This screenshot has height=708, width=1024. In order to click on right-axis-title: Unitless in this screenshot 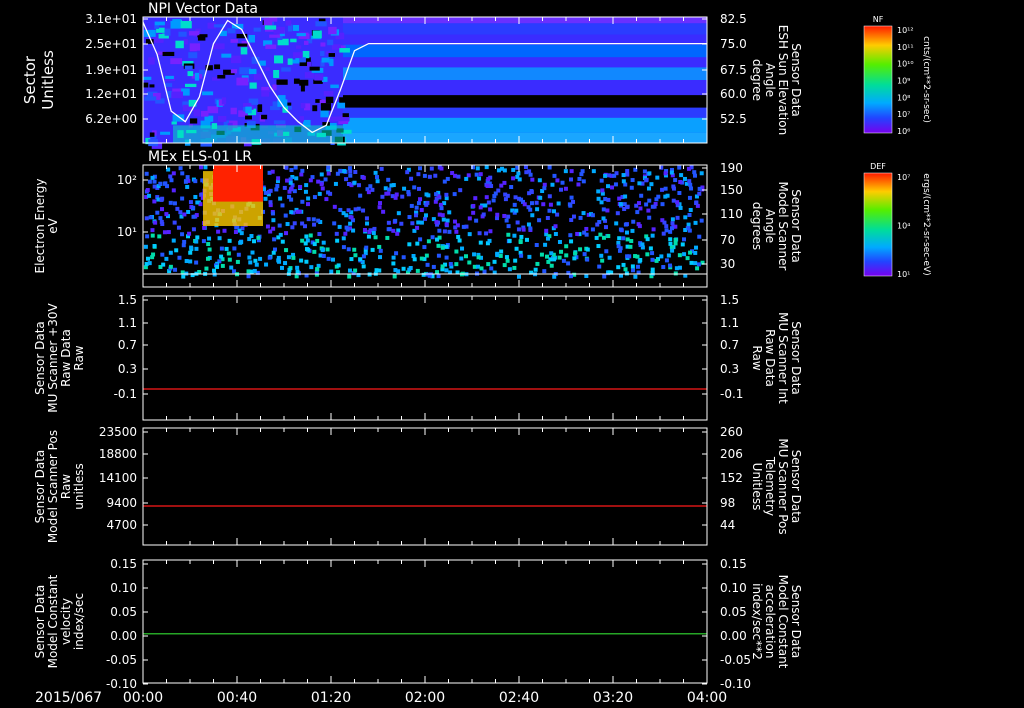, I will do `click(757, 487)`.